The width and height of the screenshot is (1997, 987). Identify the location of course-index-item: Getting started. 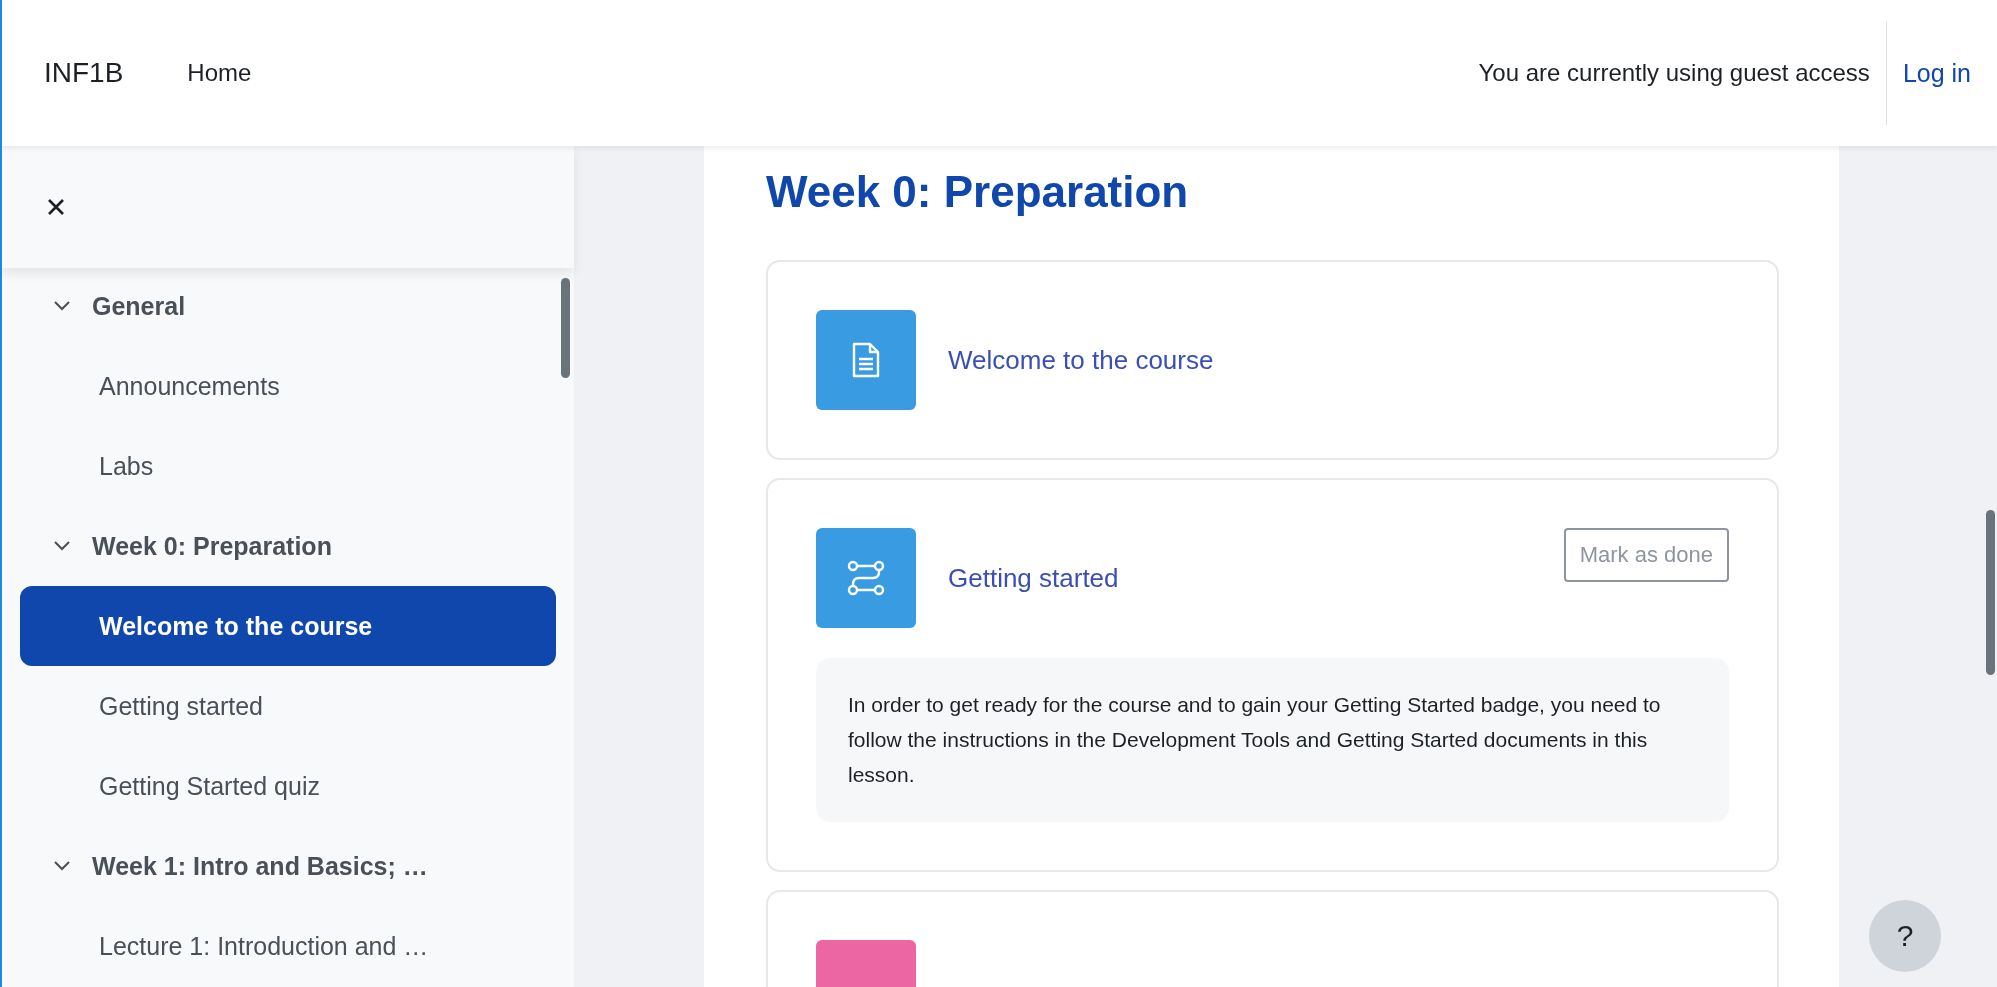
(288, 706).